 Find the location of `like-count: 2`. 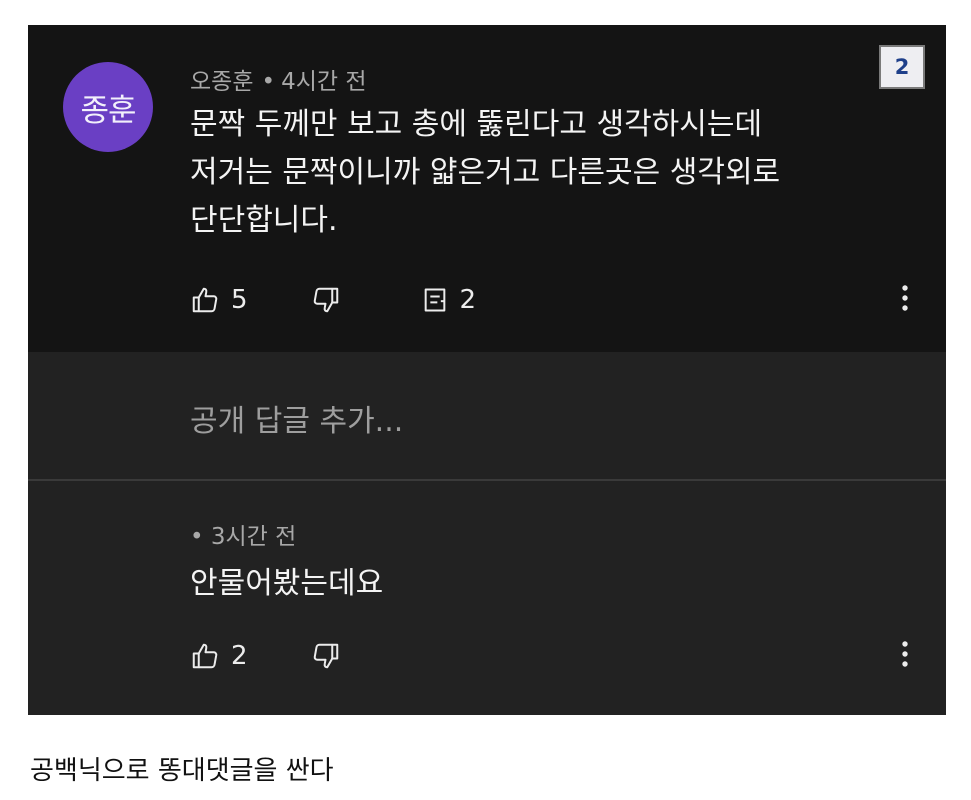

like-count: 2 is located at coordinates (239, 656).